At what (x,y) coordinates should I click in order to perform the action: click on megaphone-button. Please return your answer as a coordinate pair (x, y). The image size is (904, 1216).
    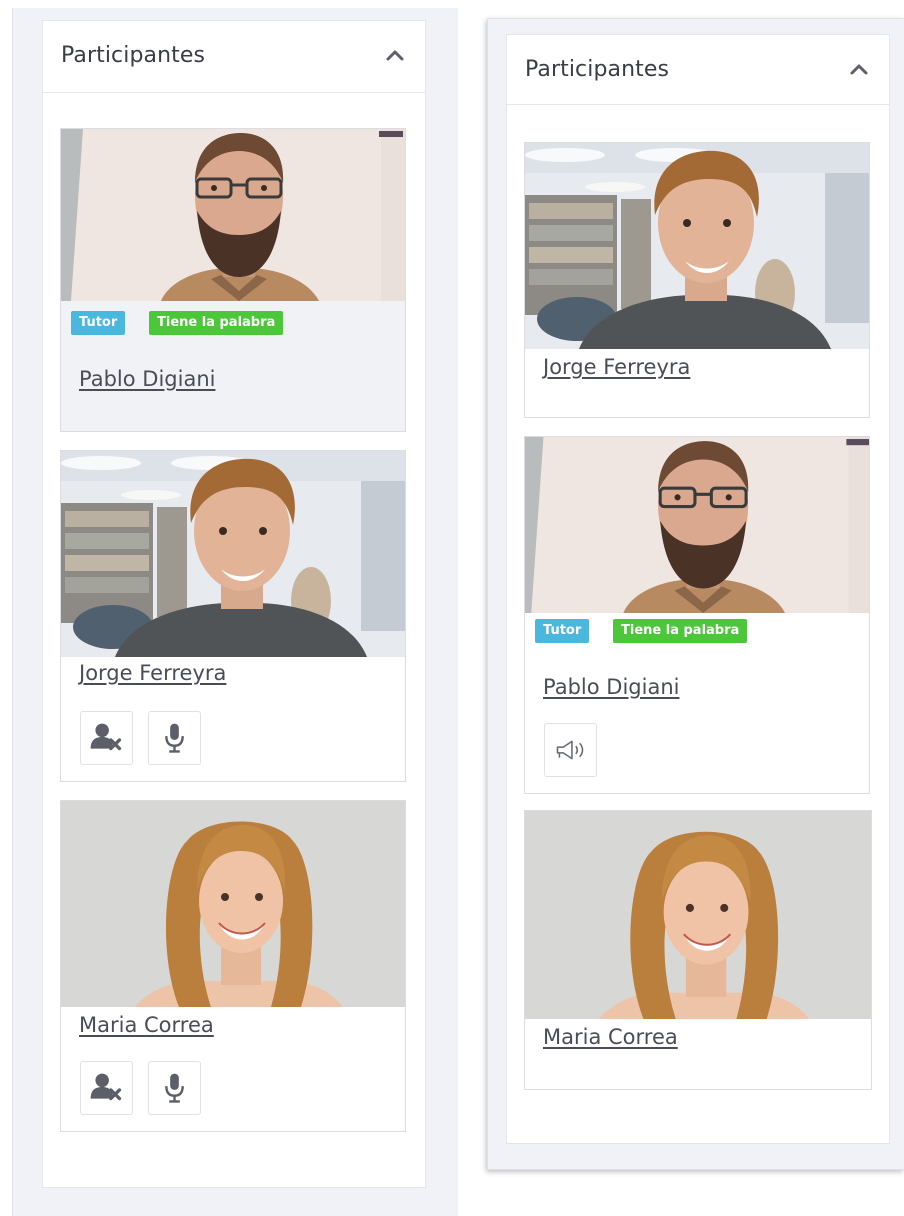
    Looking at the image, I should click on (570, 750).